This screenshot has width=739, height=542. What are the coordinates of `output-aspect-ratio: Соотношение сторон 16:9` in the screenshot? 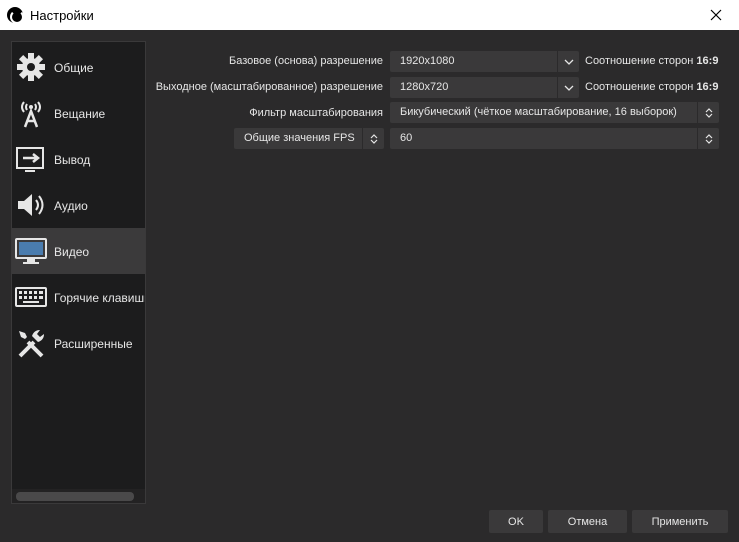 It's located at (651, 87).